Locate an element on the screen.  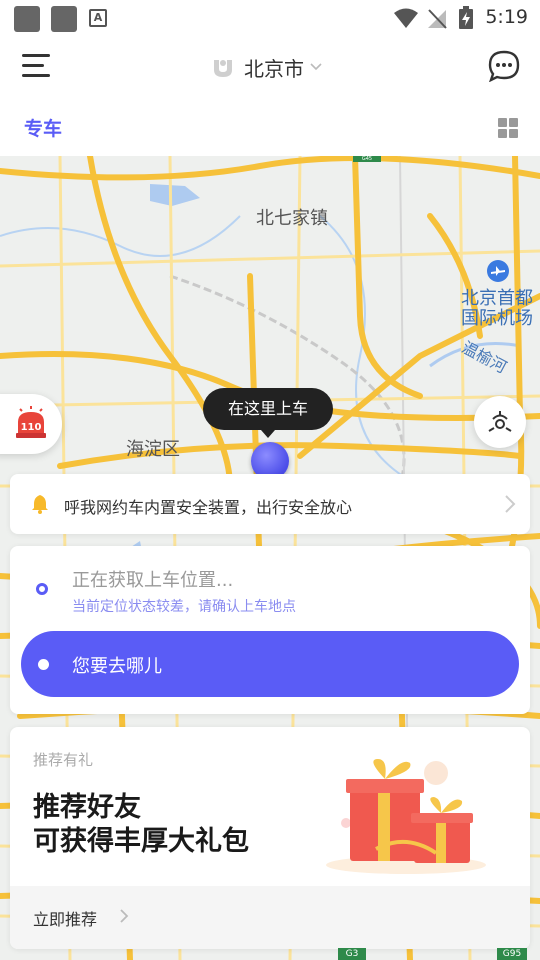
recenter-button is located at coordinates (500, 422).